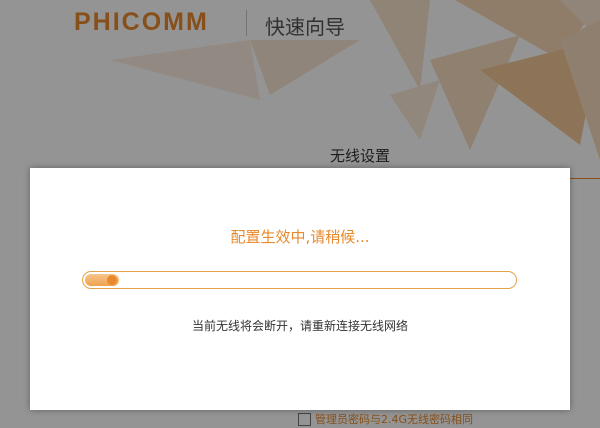  Describe the element at coordinates (299, 280) in the screenshot. I see `progress-bar` at that location.